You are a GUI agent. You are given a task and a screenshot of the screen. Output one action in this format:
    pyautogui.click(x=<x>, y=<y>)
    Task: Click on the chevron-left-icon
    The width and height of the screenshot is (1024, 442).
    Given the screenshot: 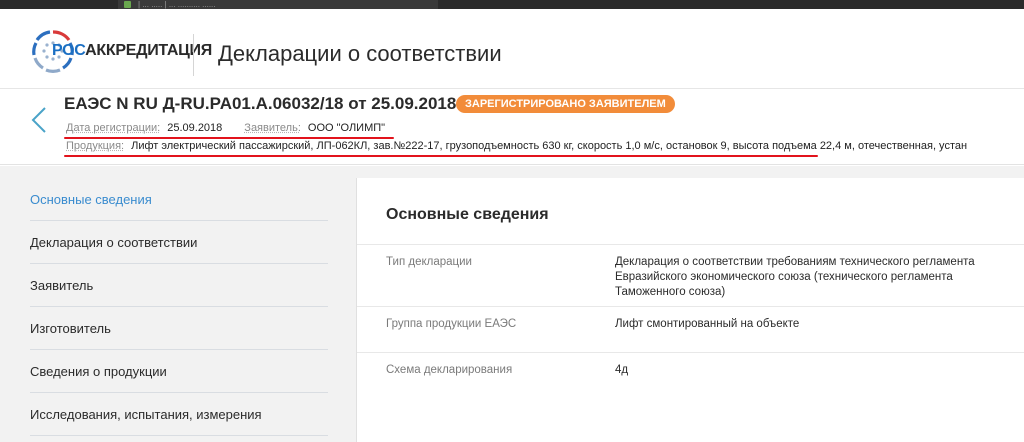 What is the action you would take?
    pyautogui.click(x=39, y=120)
    